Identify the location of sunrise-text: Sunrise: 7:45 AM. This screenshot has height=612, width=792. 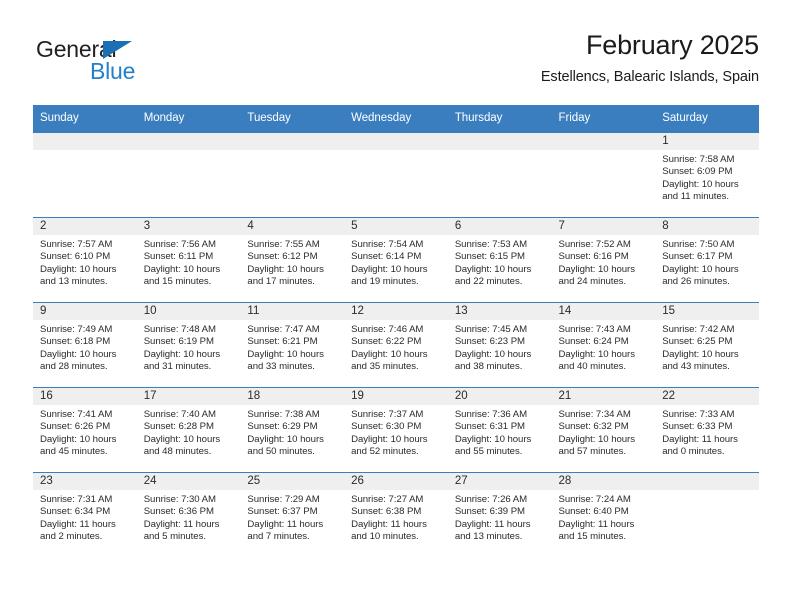
(491, 329).